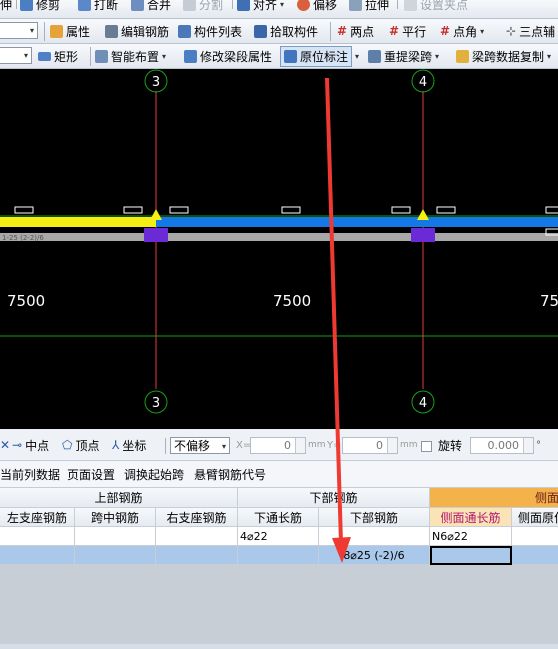  Describe the element at coordinates (471, 536) in the screenshot. I see `table-cell: N6⌀22` at that location.